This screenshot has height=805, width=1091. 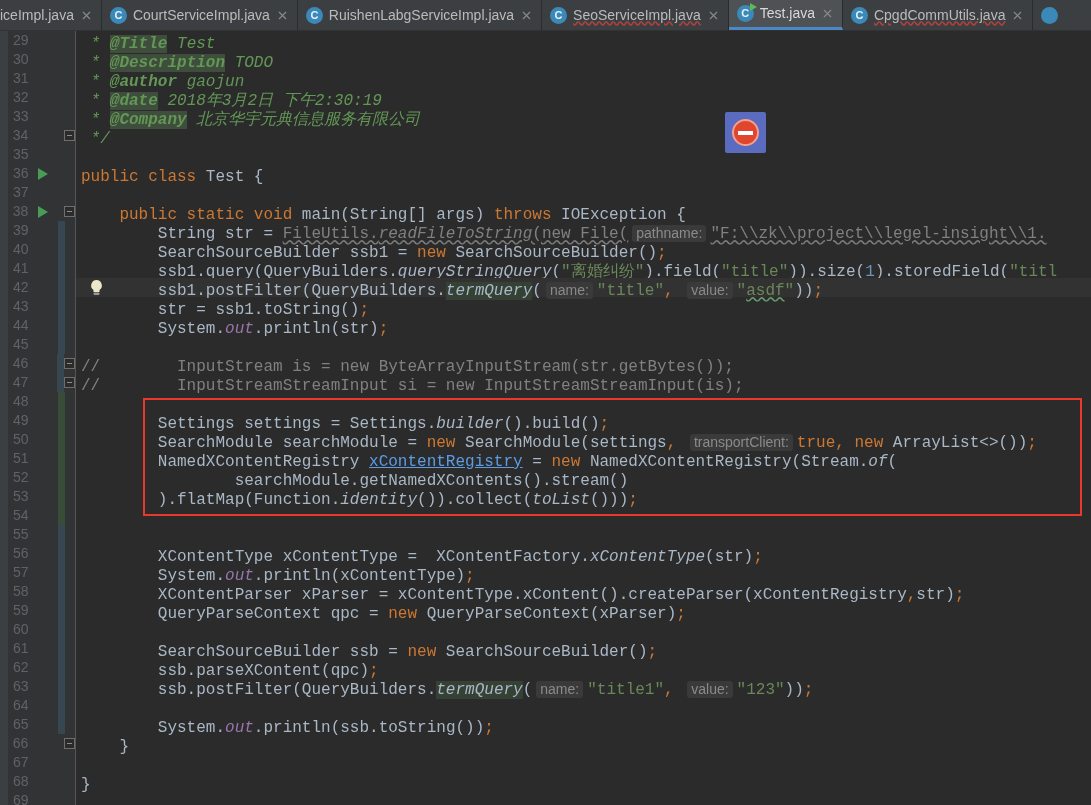 What do you see at coordinates (637, 15) in the screenshot?
I see `tab-label: SeoServiceImpl.java` at bounding box center [637, 15].